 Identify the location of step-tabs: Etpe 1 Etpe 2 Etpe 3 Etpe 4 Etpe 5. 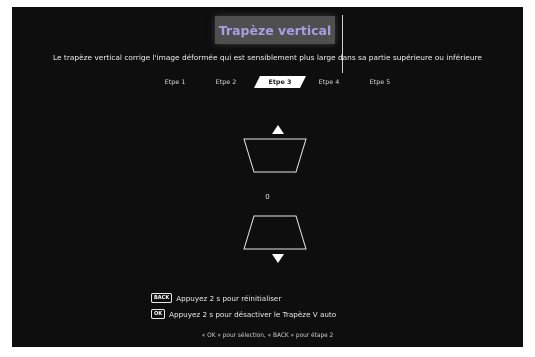
(267, 84).